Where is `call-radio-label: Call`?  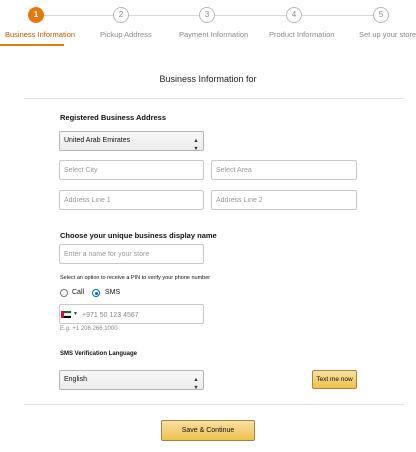
call-radio-label: Call is located at coordinates (78, 292).